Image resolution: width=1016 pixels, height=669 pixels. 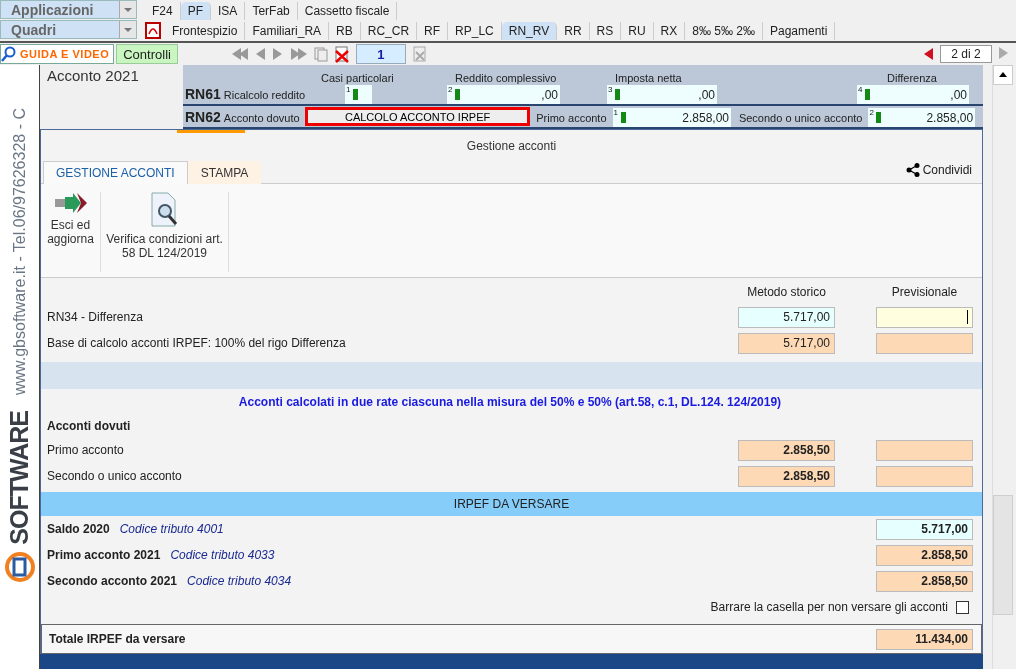 I want to click on tab: F24, so click(x=163, y=11).